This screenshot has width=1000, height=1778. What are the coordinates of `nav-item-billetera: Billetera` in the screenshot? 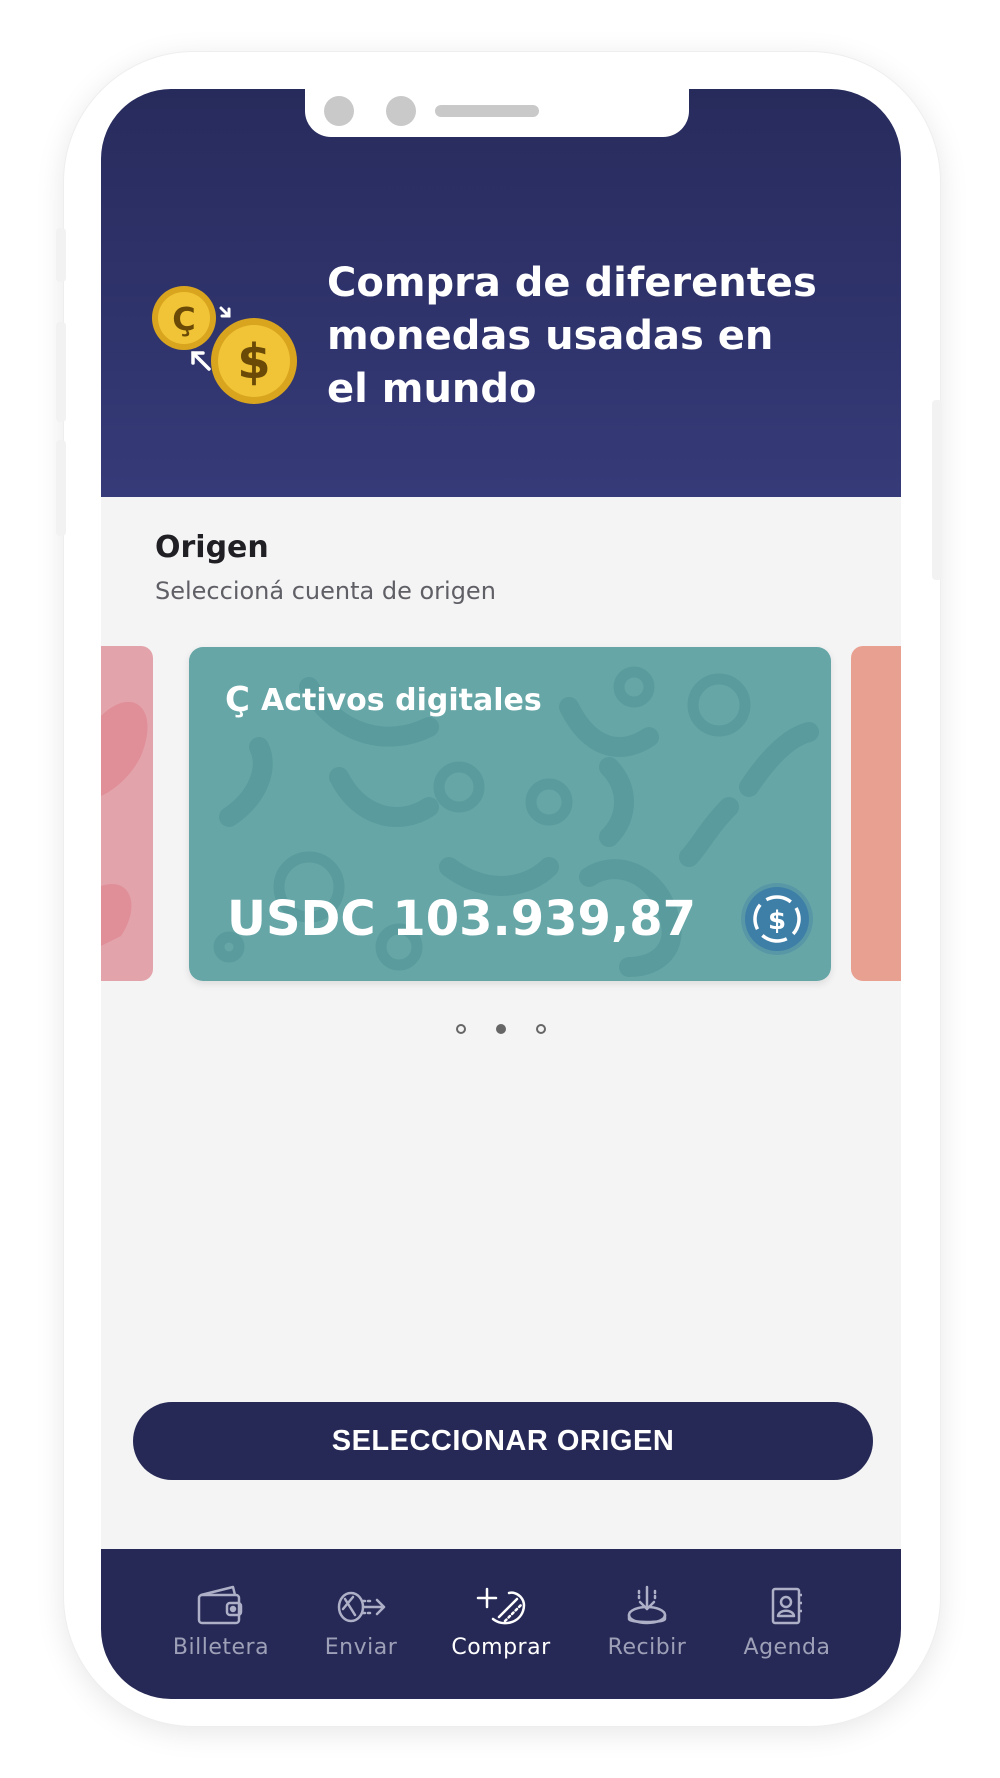 It's located at (221, 1621).